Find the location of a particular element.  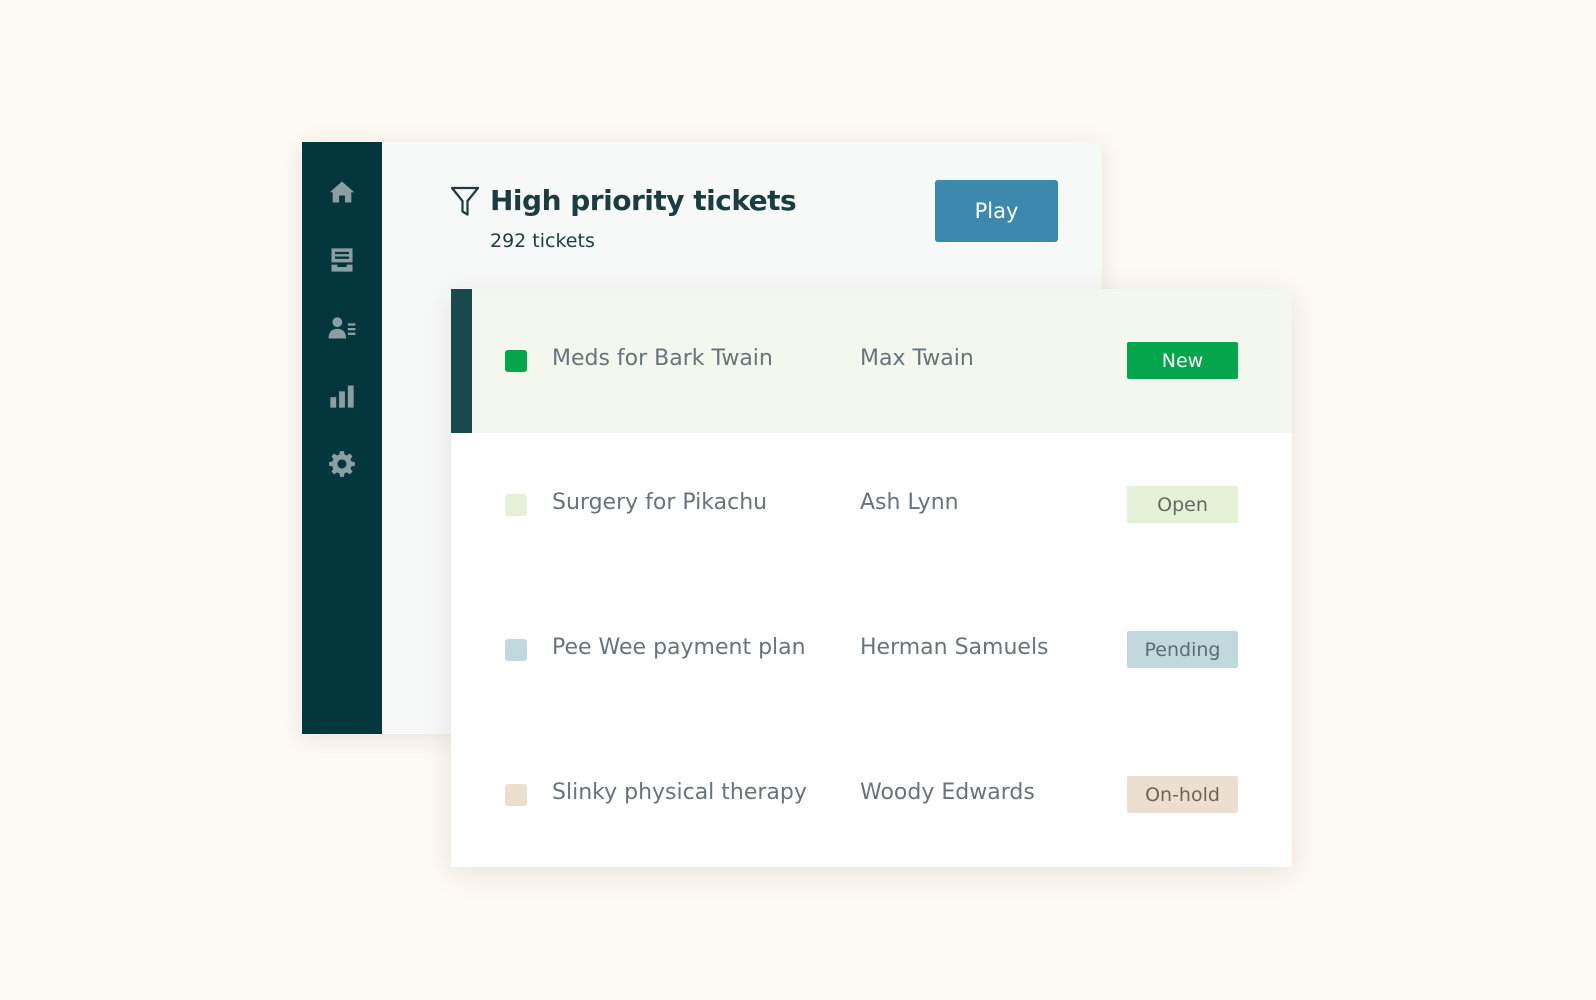

play-button: Play is located at coordinates (996, 211).